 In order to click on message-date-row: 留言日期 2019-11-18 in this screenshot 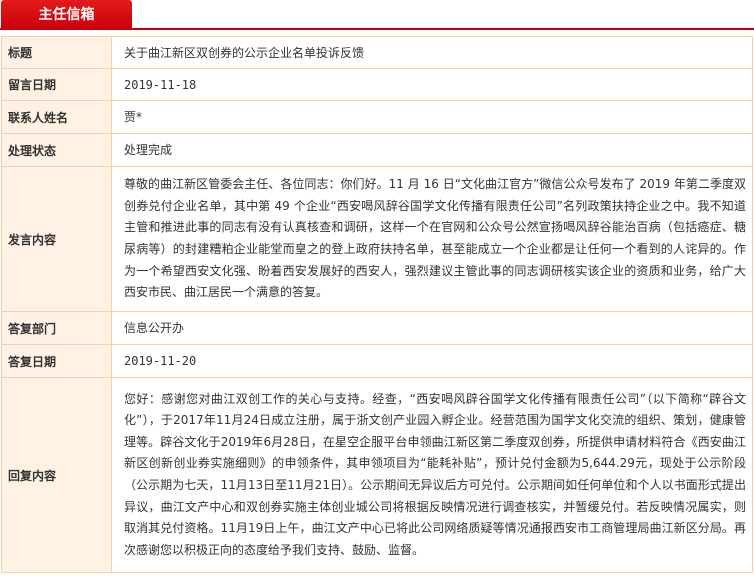, I will do `click(377, 84)`.